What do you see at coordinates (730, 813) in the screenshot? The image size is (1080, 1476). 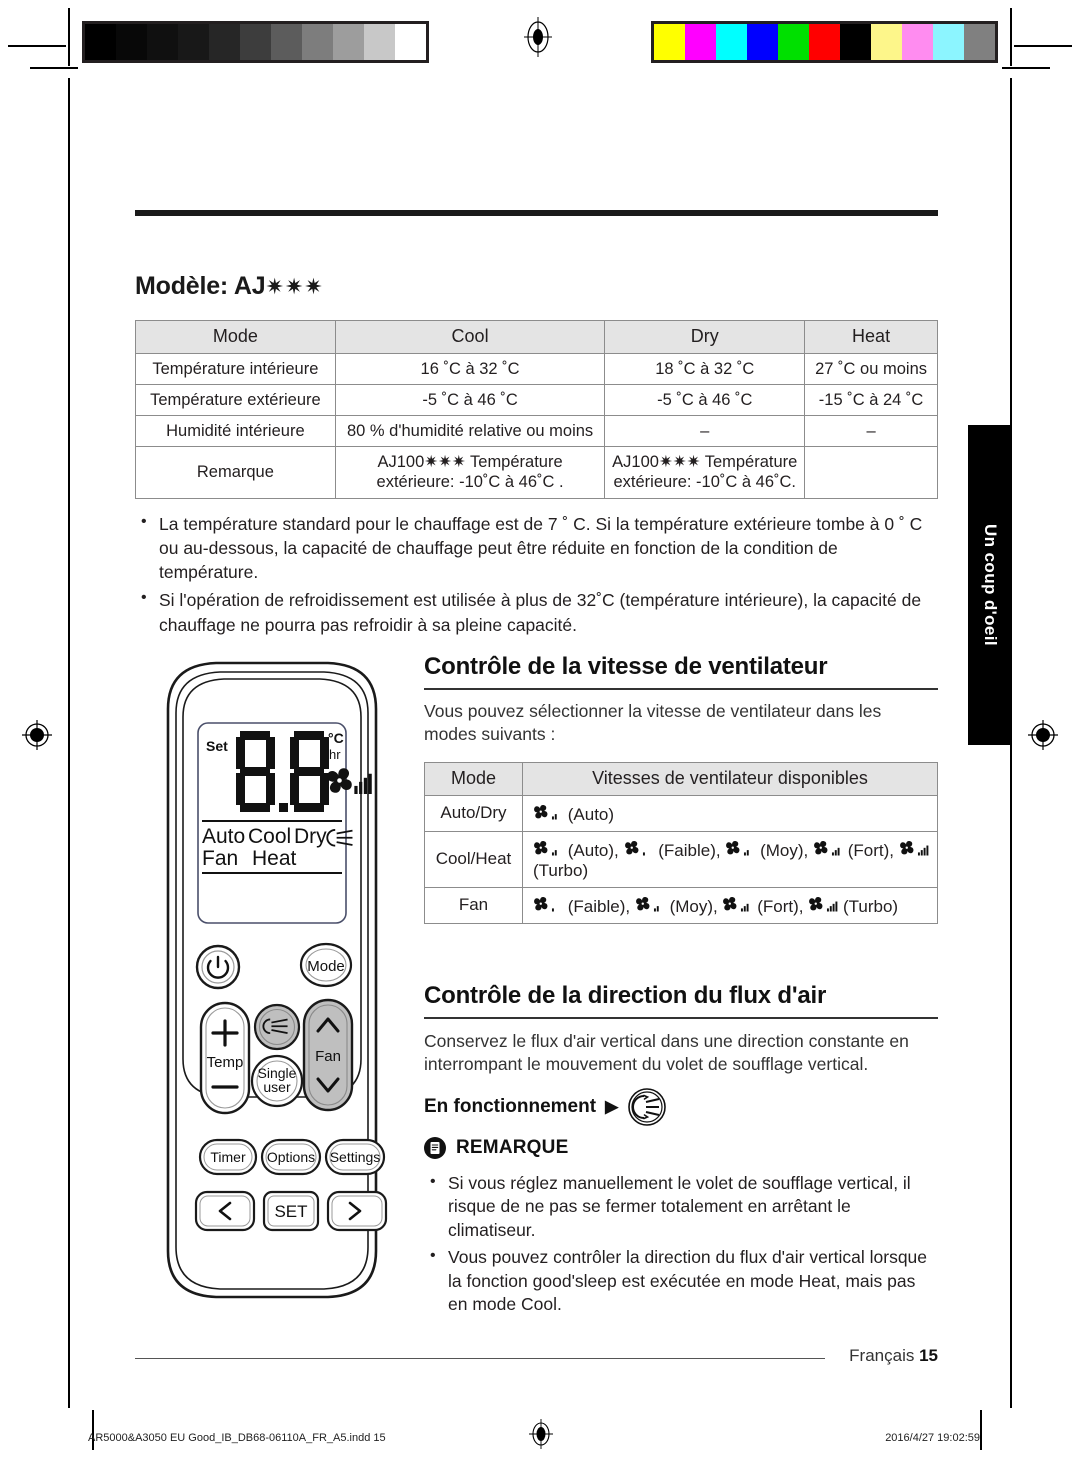 I see `cell-speeds: (Auto)` at bounding box center [730, 813].